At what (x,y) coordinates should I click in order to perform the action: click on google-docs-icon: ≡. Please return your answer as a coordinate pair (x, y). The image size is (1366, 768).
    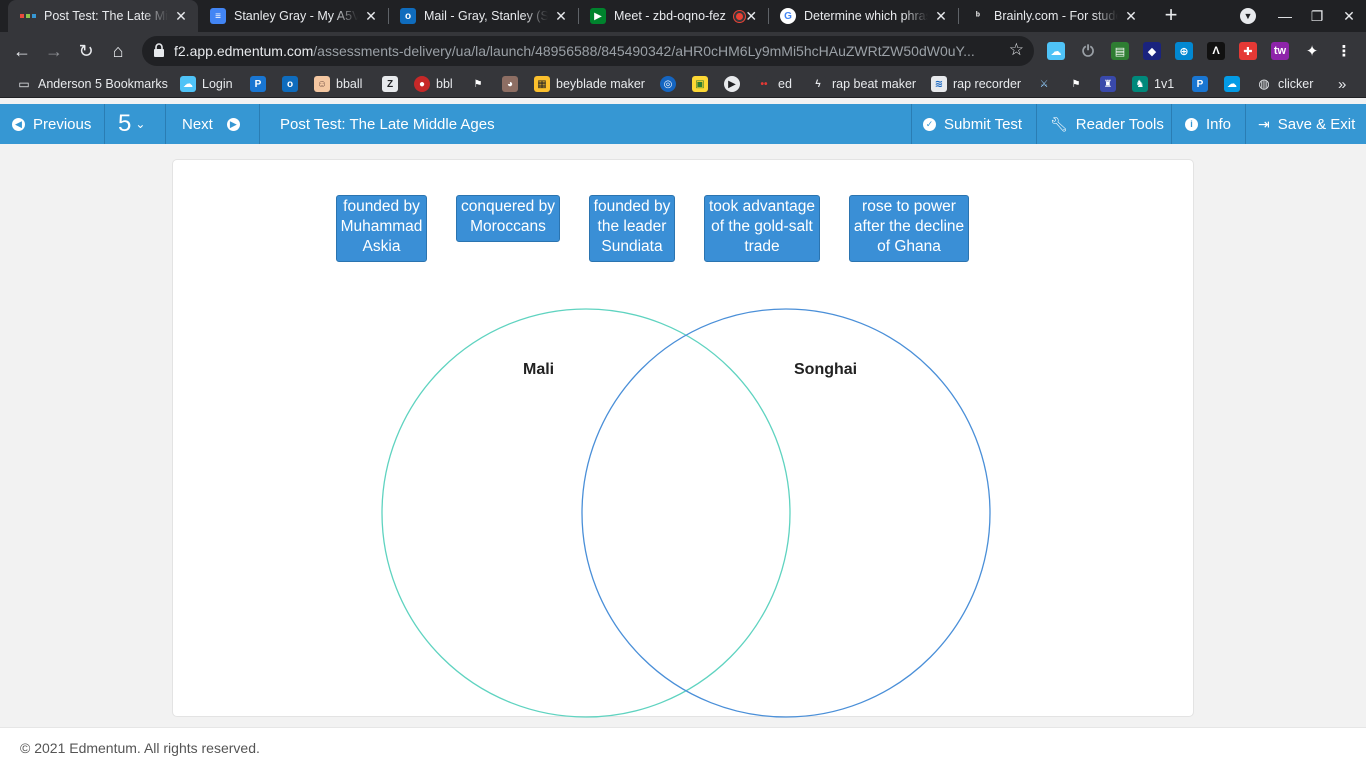
    Looking at the image, I should click on (218, 16).